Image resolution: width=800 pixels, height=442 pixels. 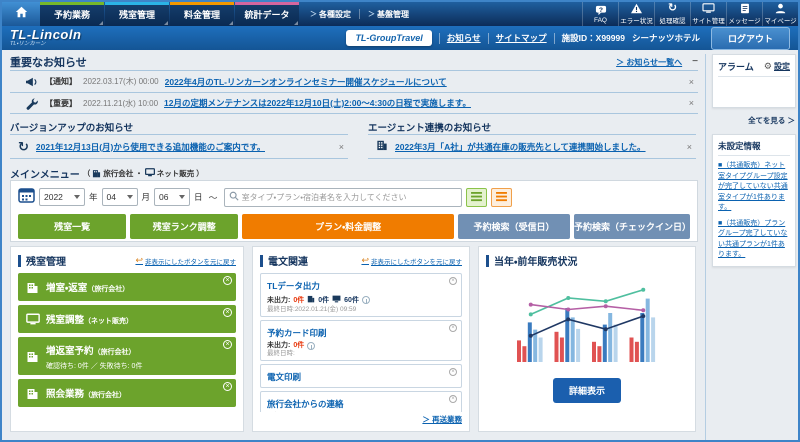 What do you see at coordinates (389, 38) in the screenshot?
I see `group-travel-button: TL-GroupTravel` at bounding box center [389, 38].